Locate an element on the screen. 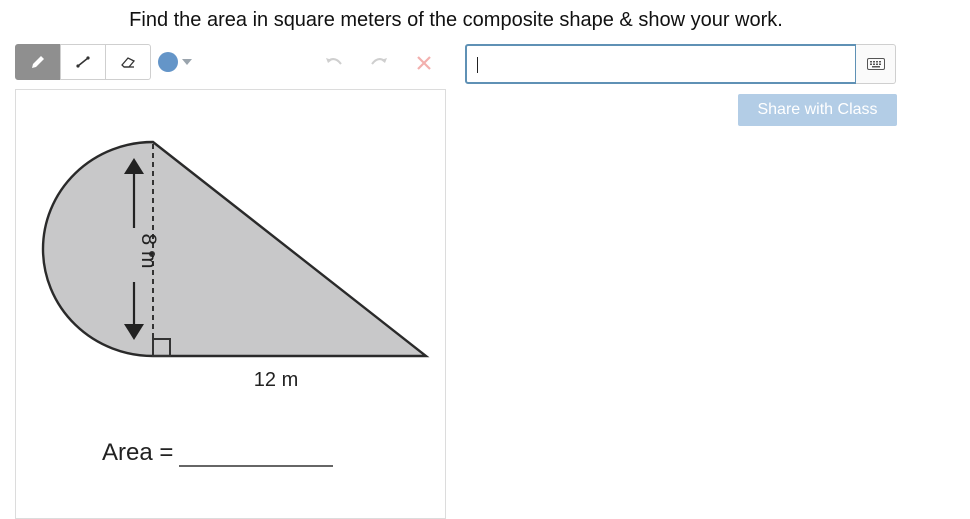 The image size is (970, 519). line-tool-button is located at coordinates (83, 62).